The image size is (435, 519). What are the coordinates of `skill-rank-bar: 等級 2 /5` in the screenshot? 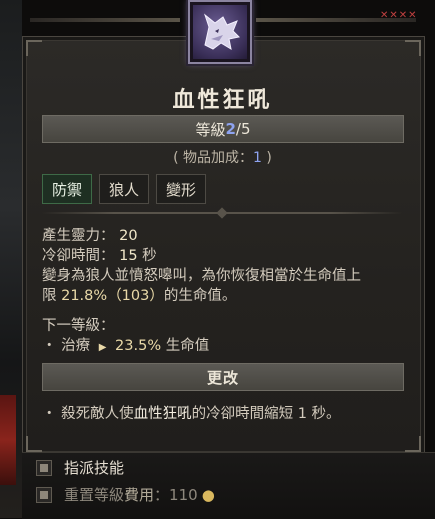 It's located at (223, 129).